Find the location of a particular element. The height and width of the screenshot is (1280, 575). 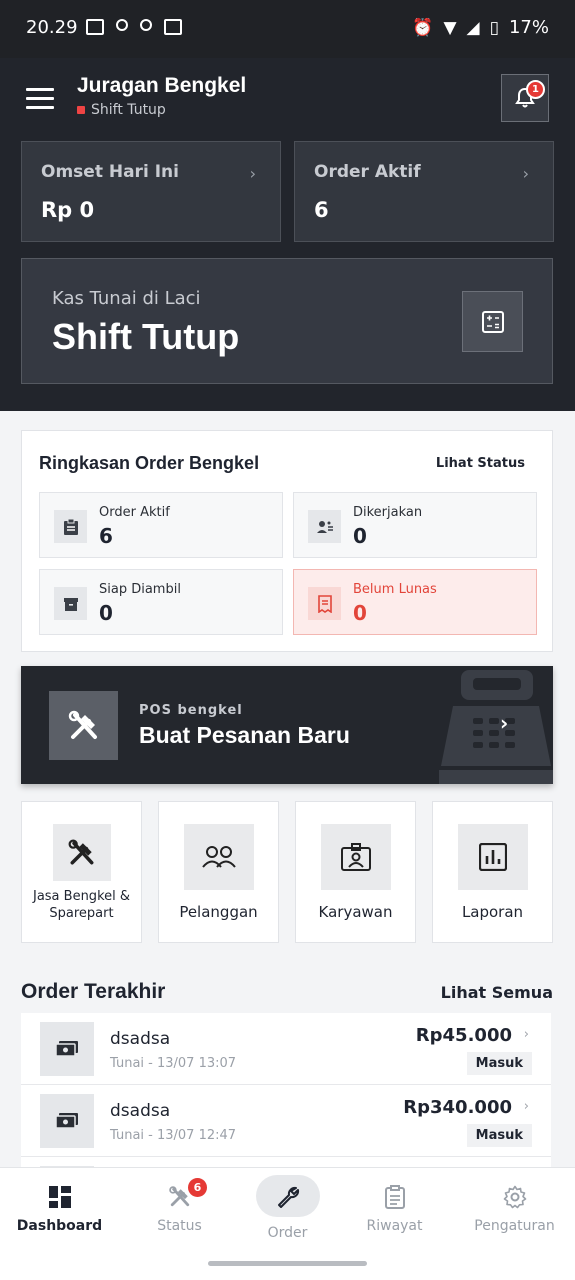

summary-item-label: Siap Diambil is located at coordinates (140, 589).